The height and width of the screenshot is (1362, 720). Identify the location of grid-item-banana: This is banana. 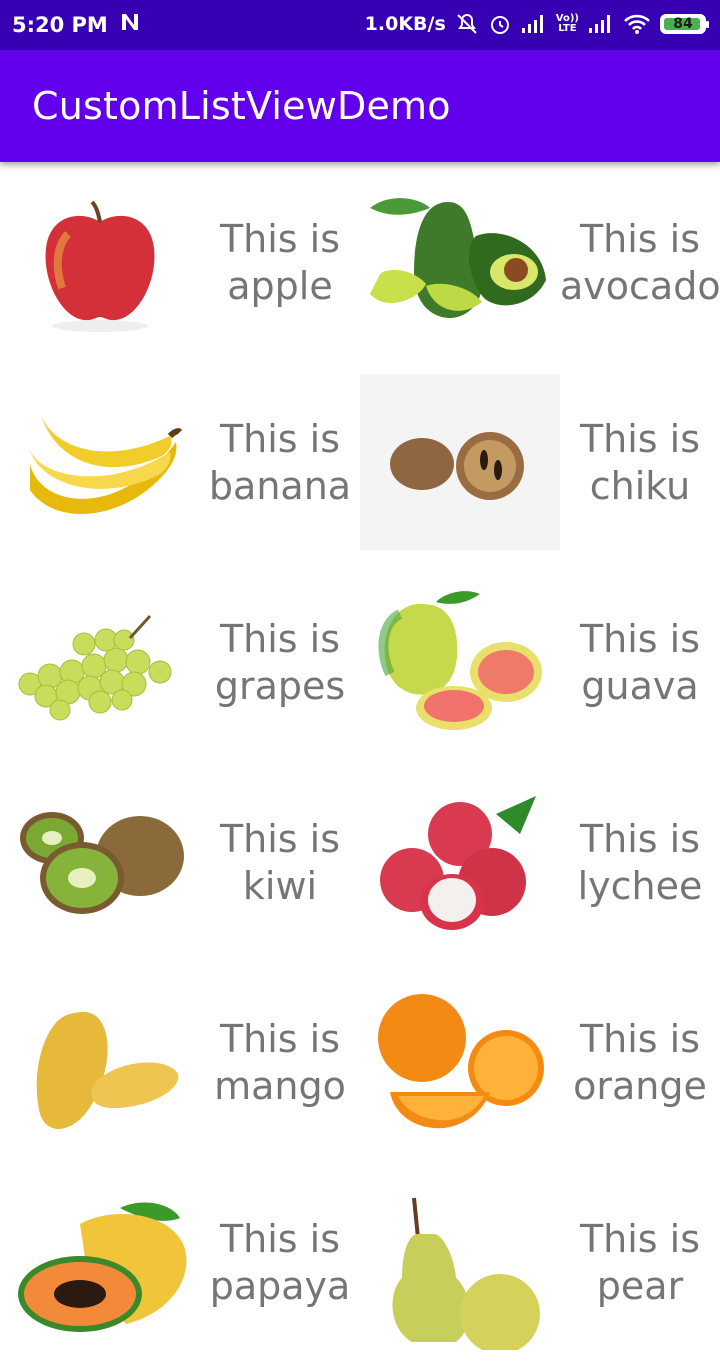
(180, 462).